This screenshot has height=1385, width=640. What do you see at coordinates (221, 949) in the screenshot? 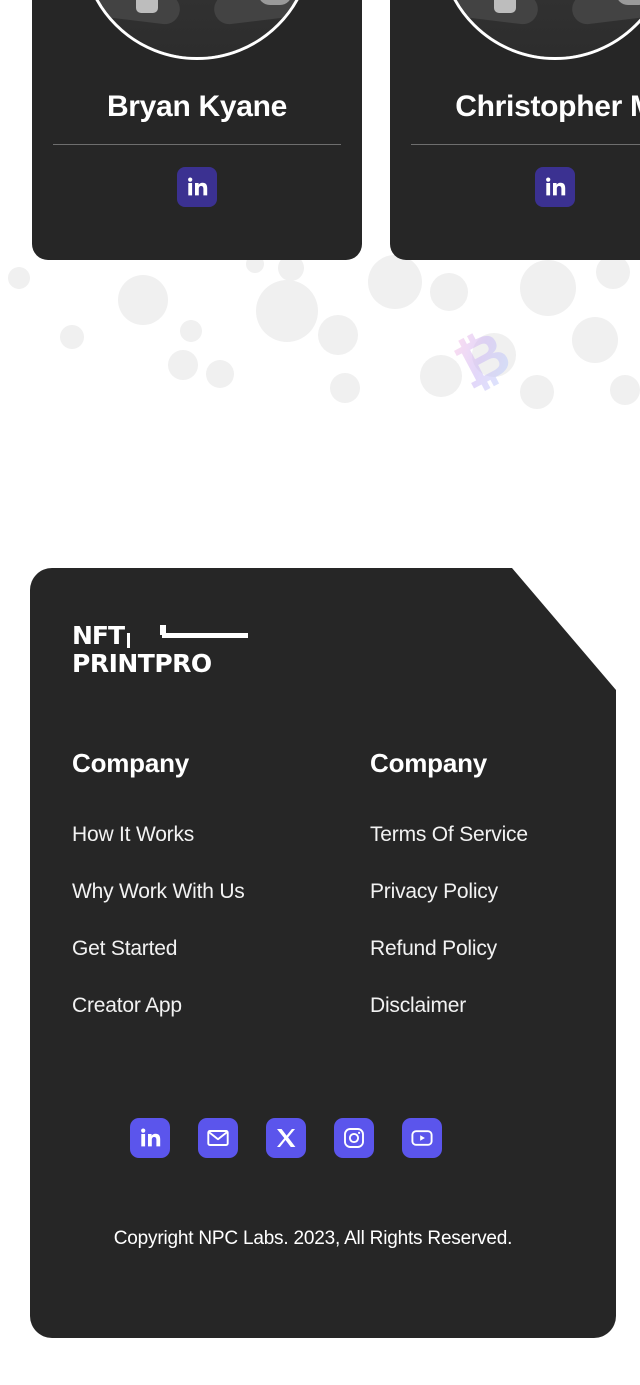
I see `footer-link-get-started: Get Started` at bounding box center [221, 949].